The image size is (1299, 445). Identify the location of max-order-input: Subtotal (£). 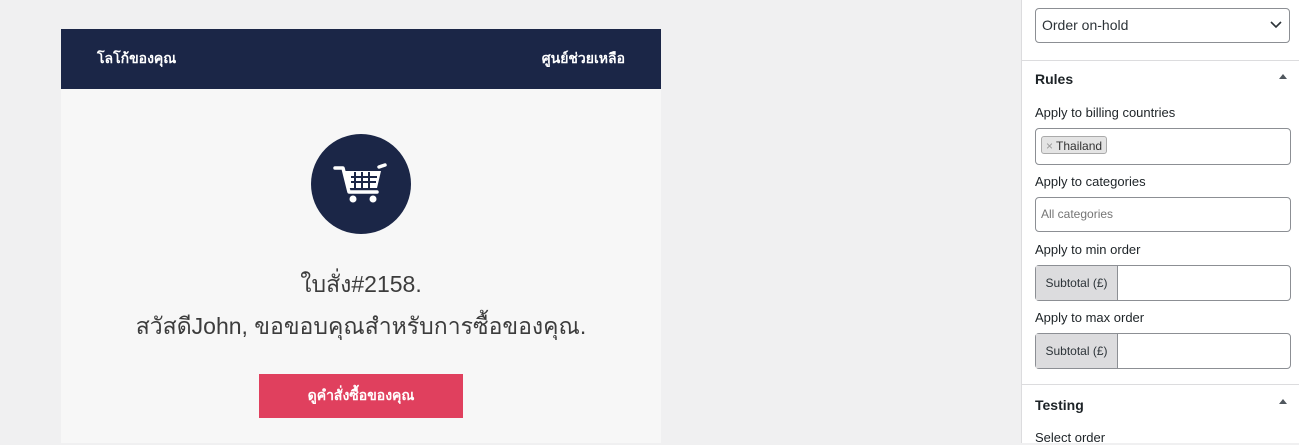
(1163, 351).